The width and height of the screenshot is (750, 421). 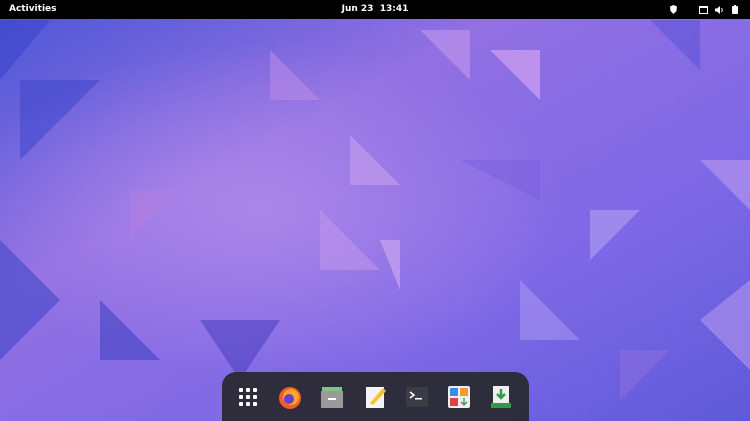 What do you see at coordinates (394, 9) in the screenshot?
I see `time-label: 13:41` at bounding box center [394, 9].